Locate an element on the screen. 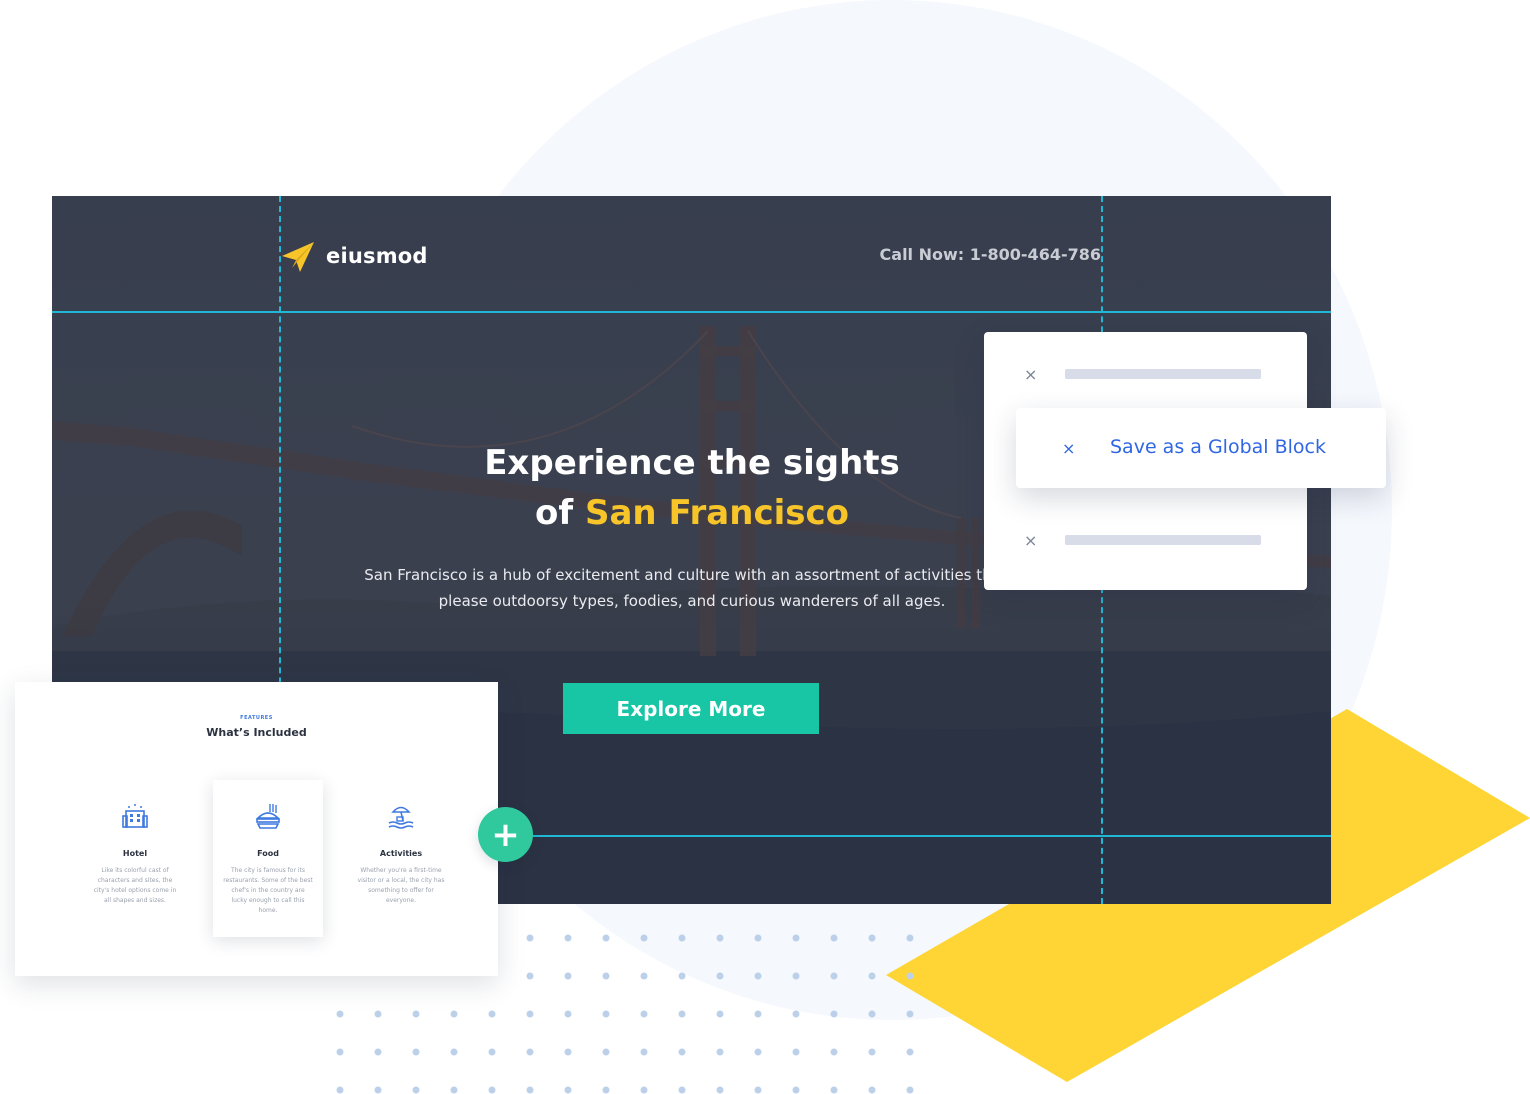  hotel-icon is located at coordinates (135, 816).